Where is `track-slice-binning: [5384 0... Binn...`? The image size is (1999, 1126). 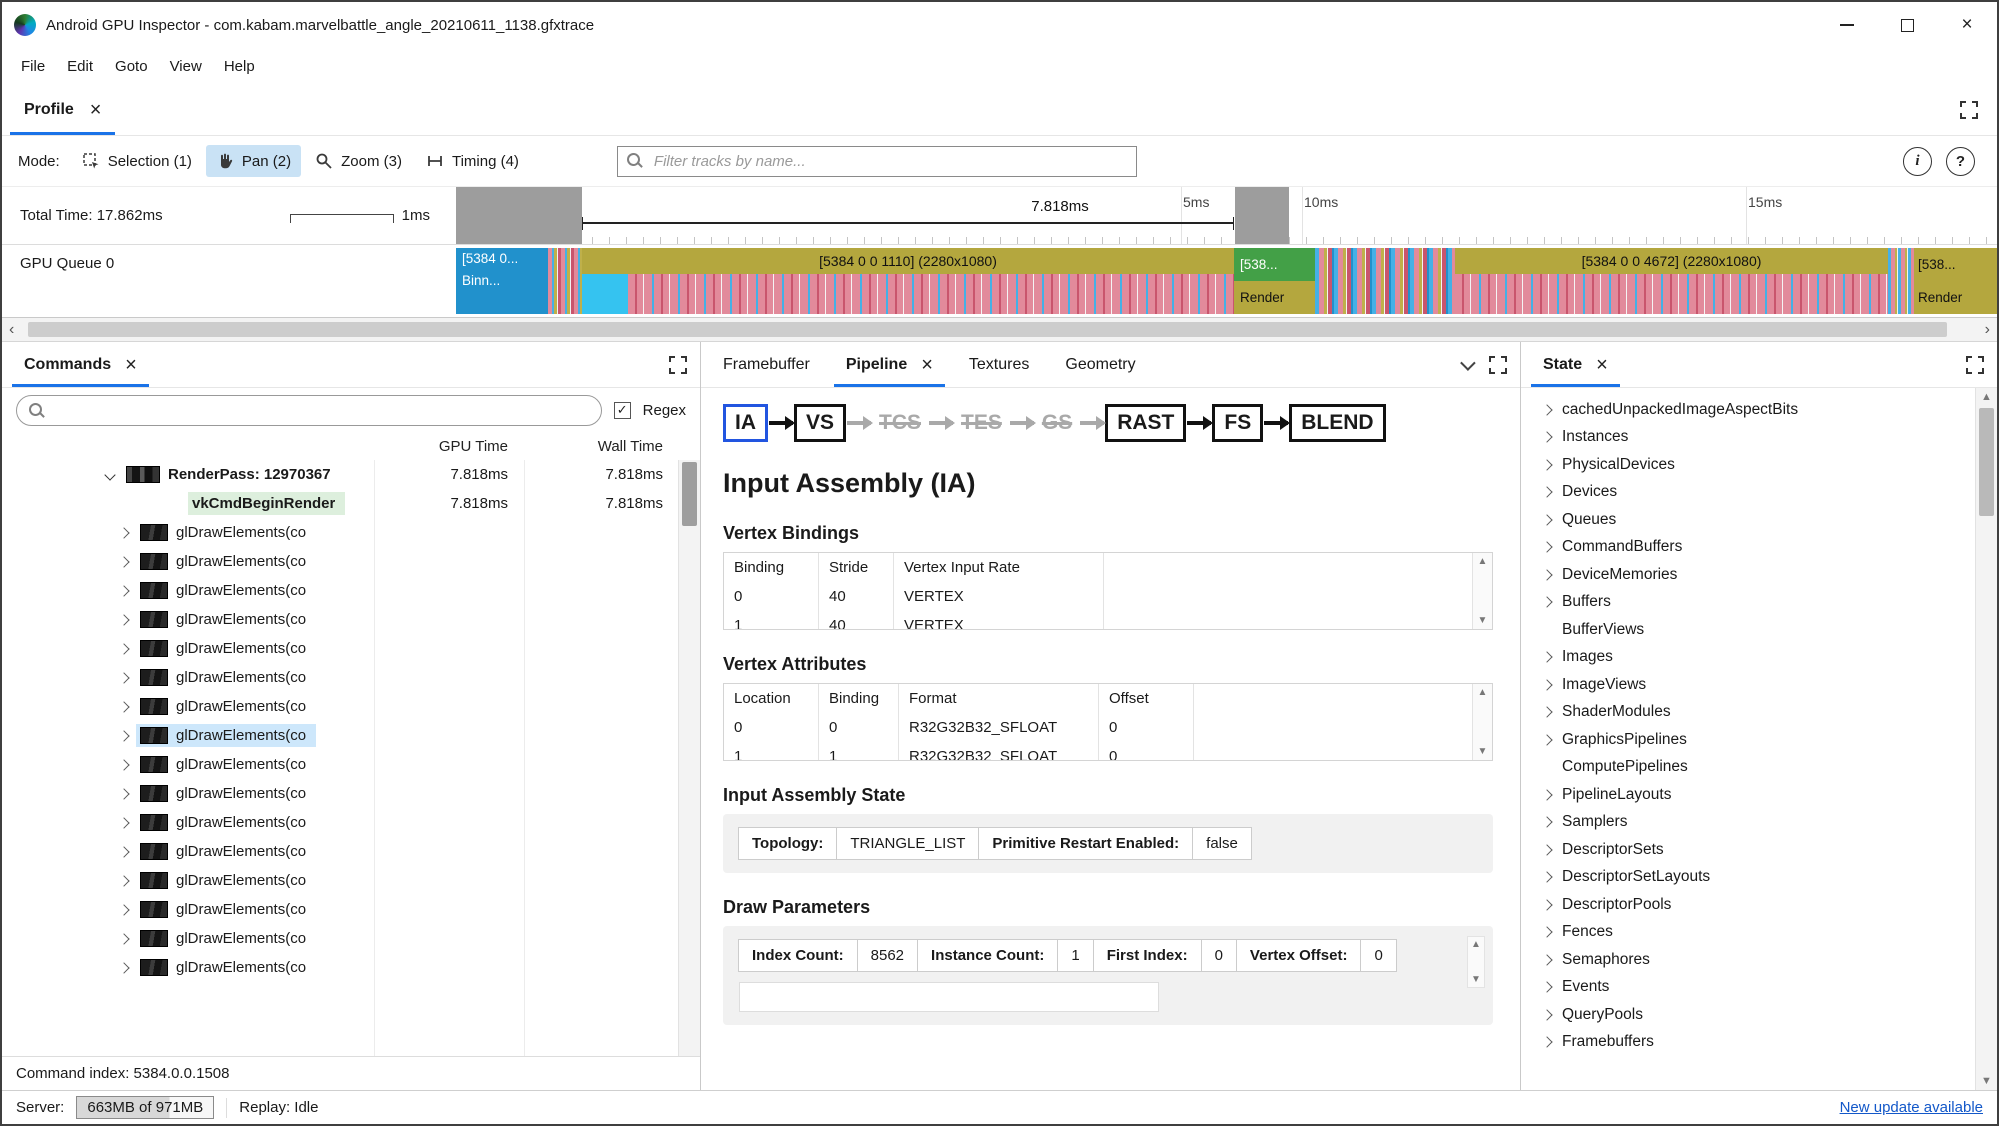 track-slice-binning: [5384 0... Binn... is located at coordinates (519, 281).